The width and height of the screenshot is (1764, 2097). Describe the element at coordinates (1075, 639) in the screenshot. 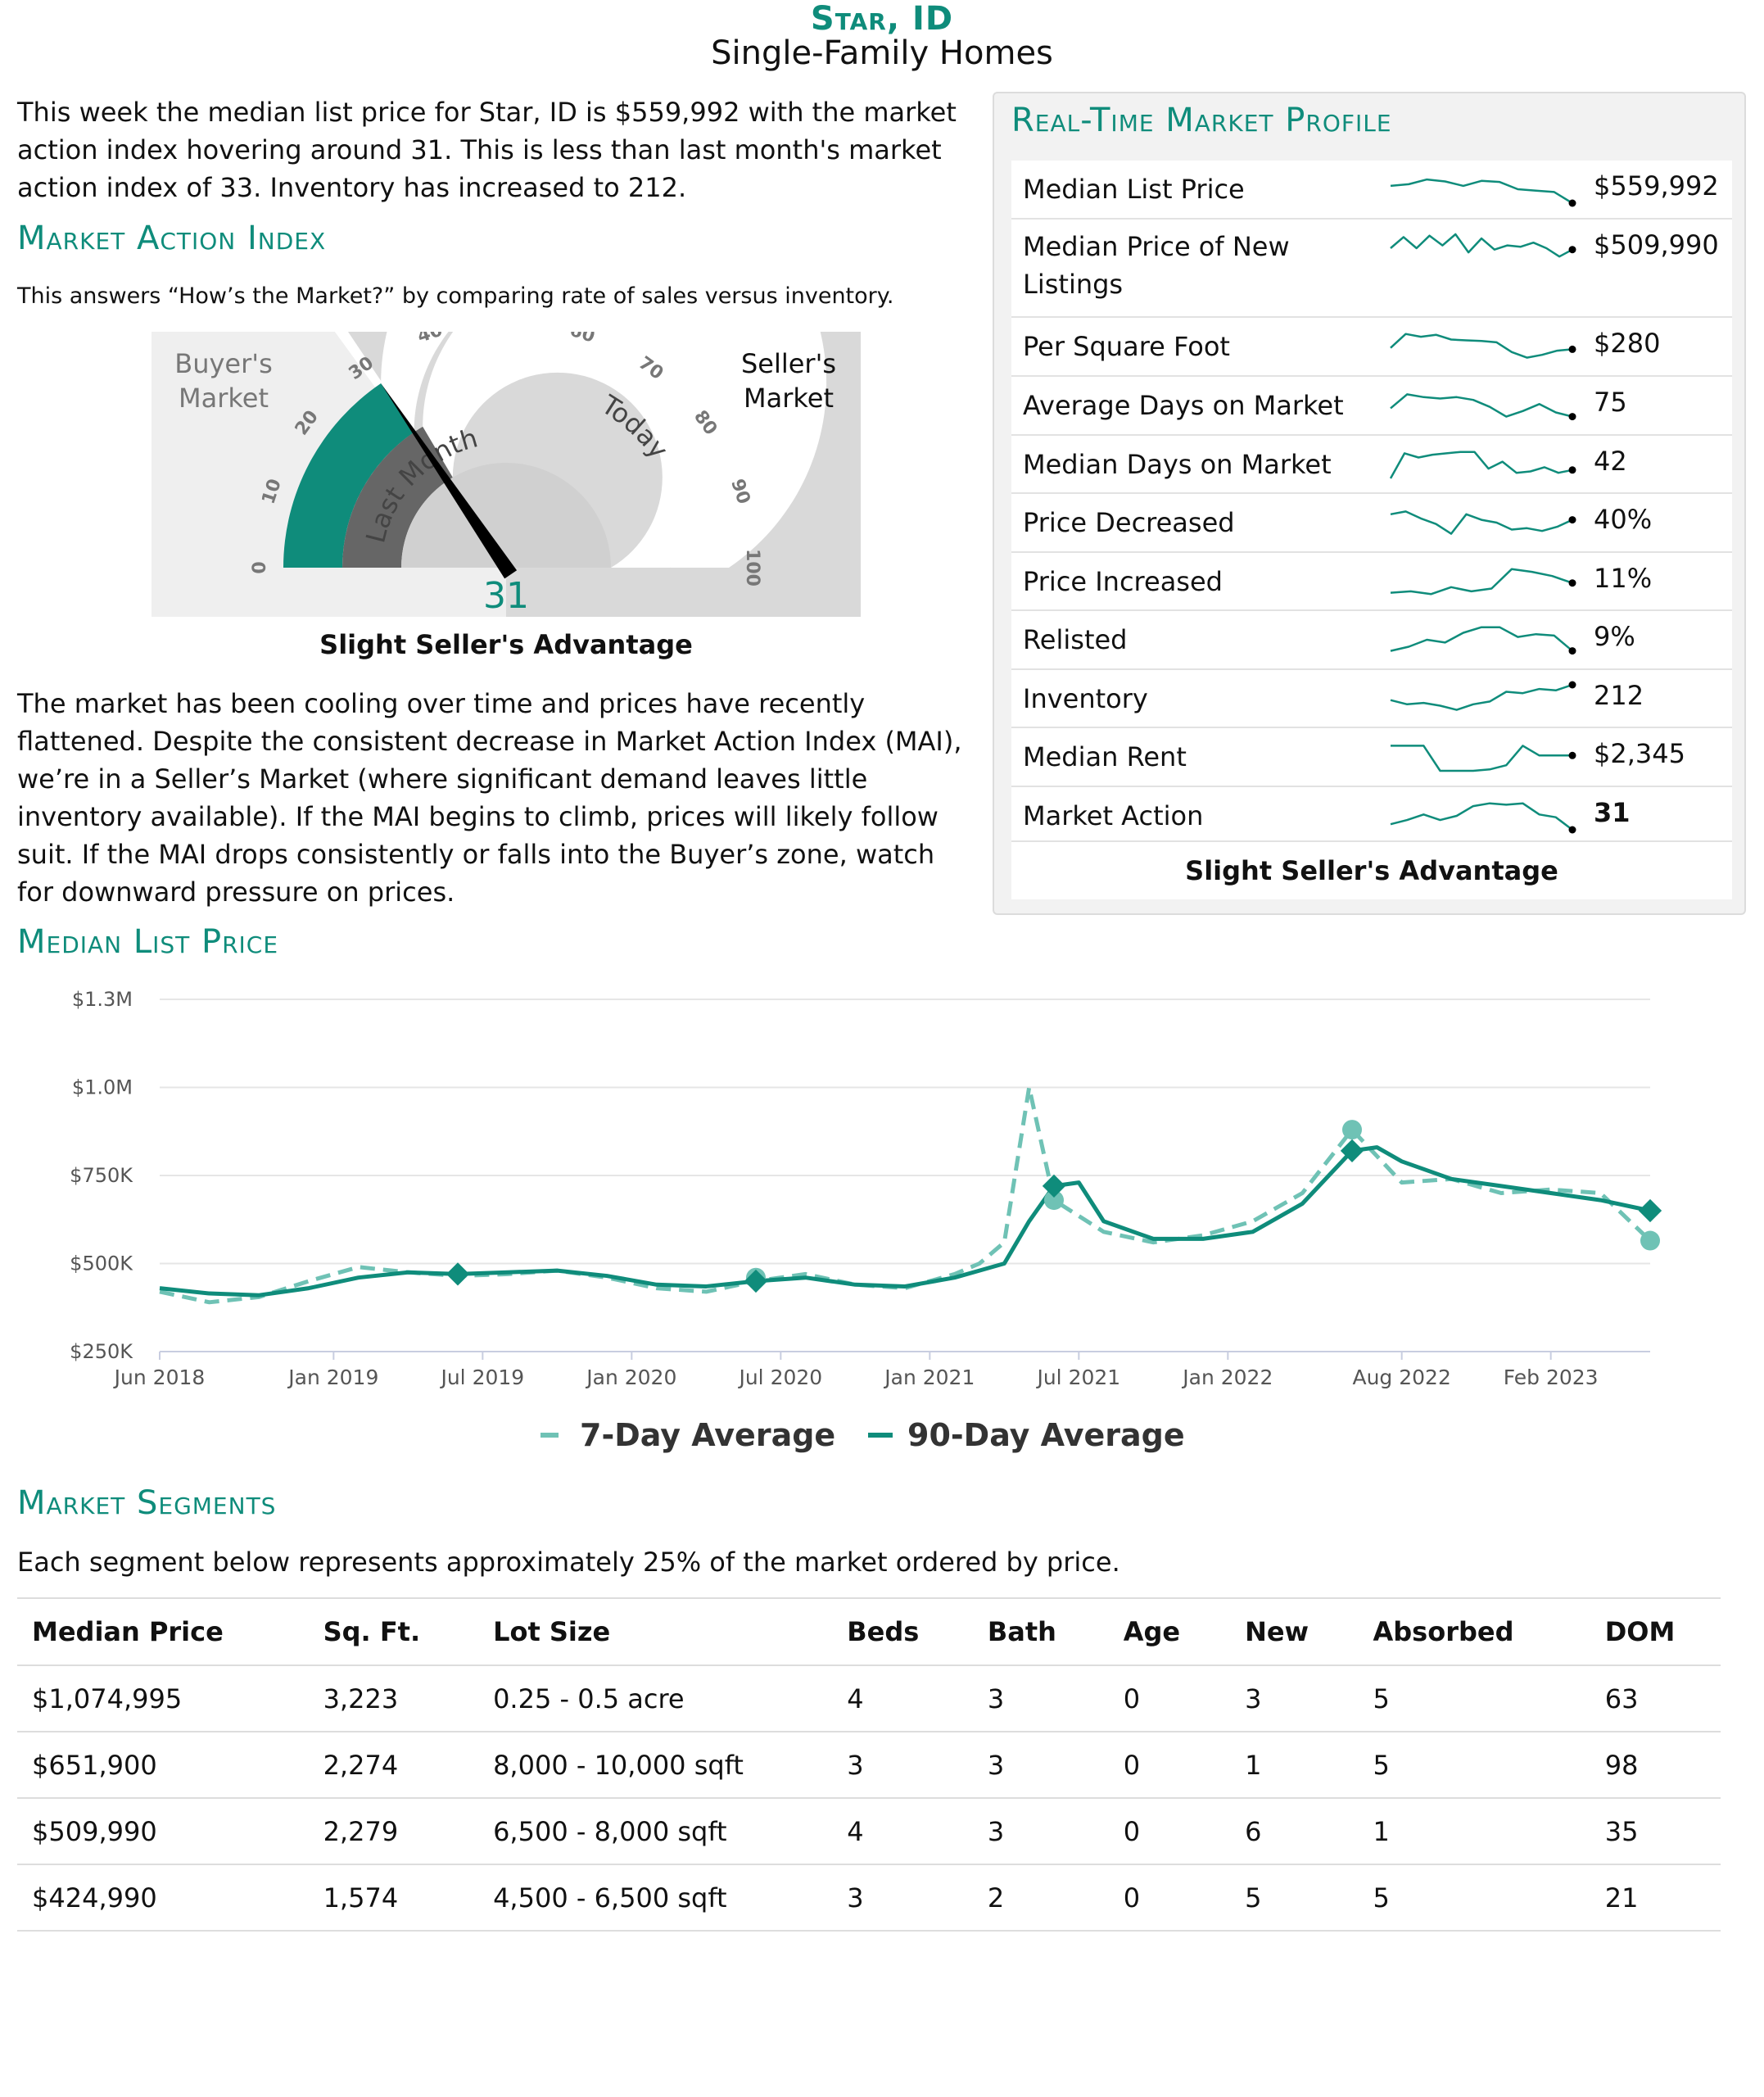

I see `profile-row-label: Relisted` at that location.